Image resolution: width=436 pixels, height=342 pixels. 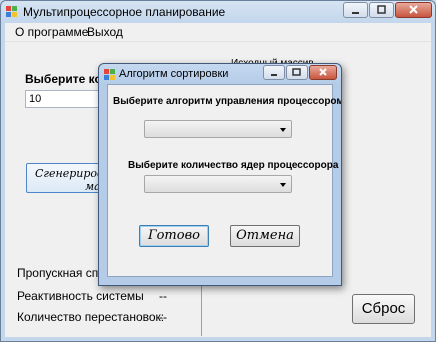 What do you see at coordinates (163, 317) in the screenshot?
I see `permutations-value: --` at bounding box center [163, 317].